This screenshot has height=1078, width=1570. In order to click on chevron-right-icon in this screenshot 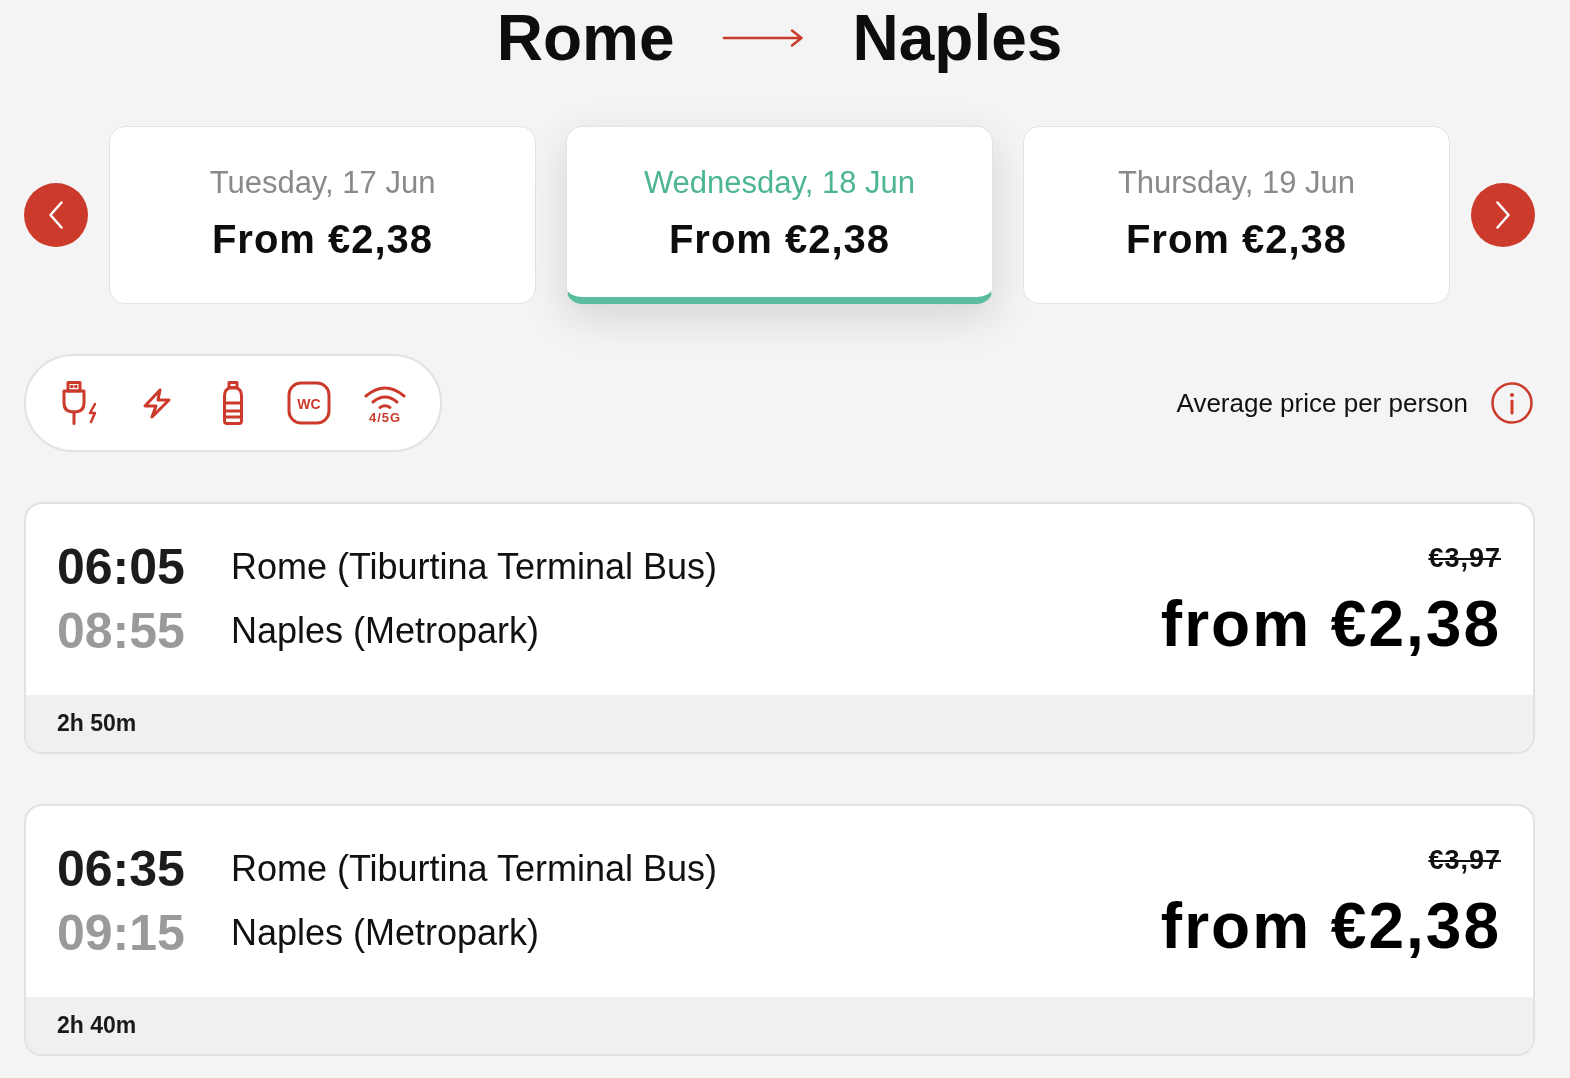, I will do `click(1503, 215)`.